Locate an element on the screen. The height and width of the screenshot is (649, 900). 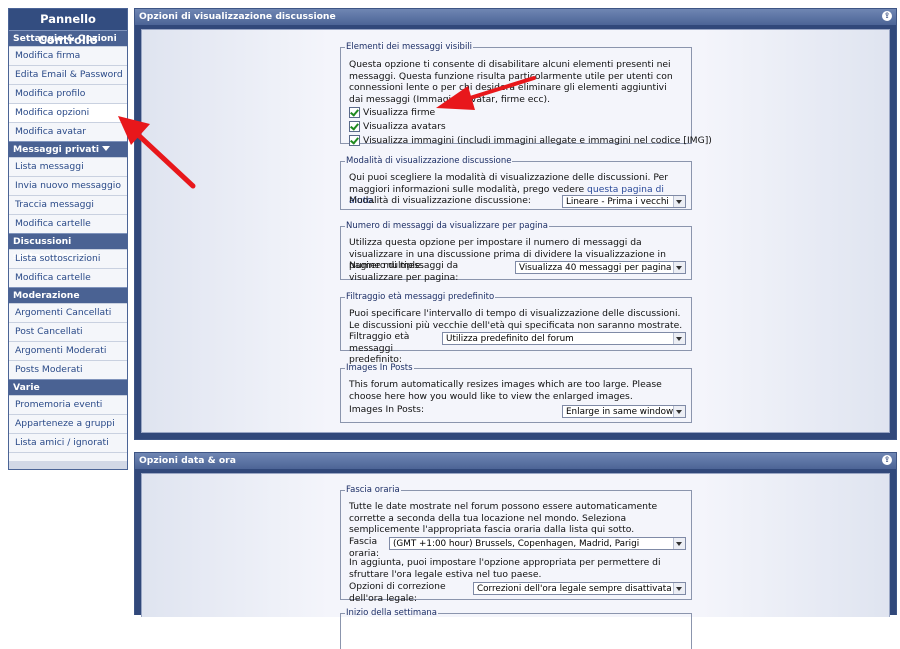
sidebar-section-settings: Settaggio & Opzioni is located at coordinates (68, 38).